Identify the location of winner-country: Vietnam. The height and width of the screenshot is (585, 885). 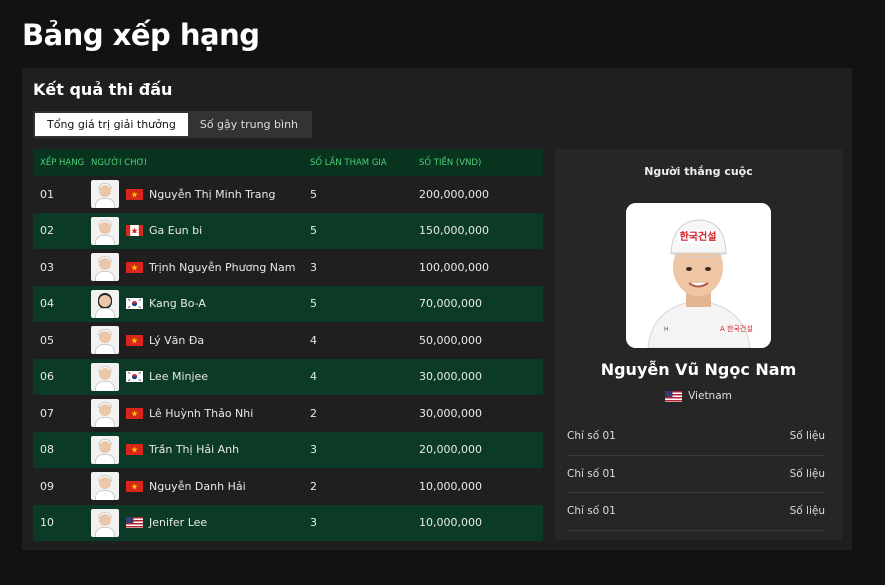
(698, 396).